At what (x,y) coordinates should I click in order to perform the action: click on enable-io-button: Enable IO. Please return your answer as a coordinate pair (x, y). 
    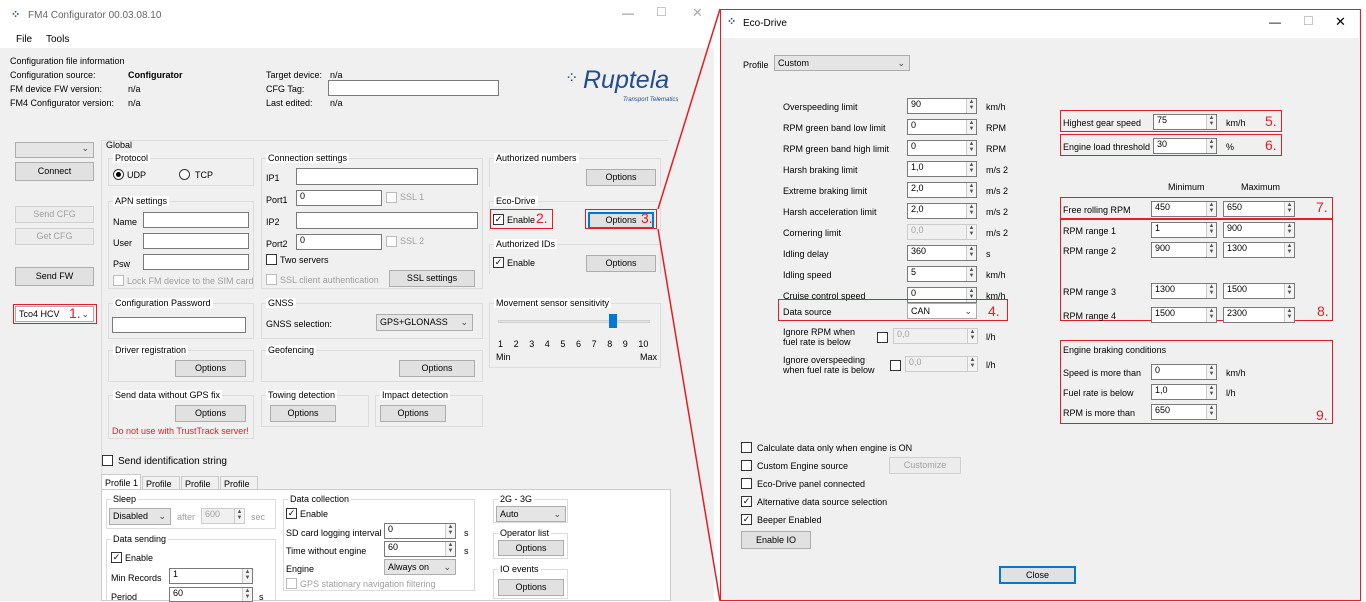
    Looking at the image, I should click on (776, 540).